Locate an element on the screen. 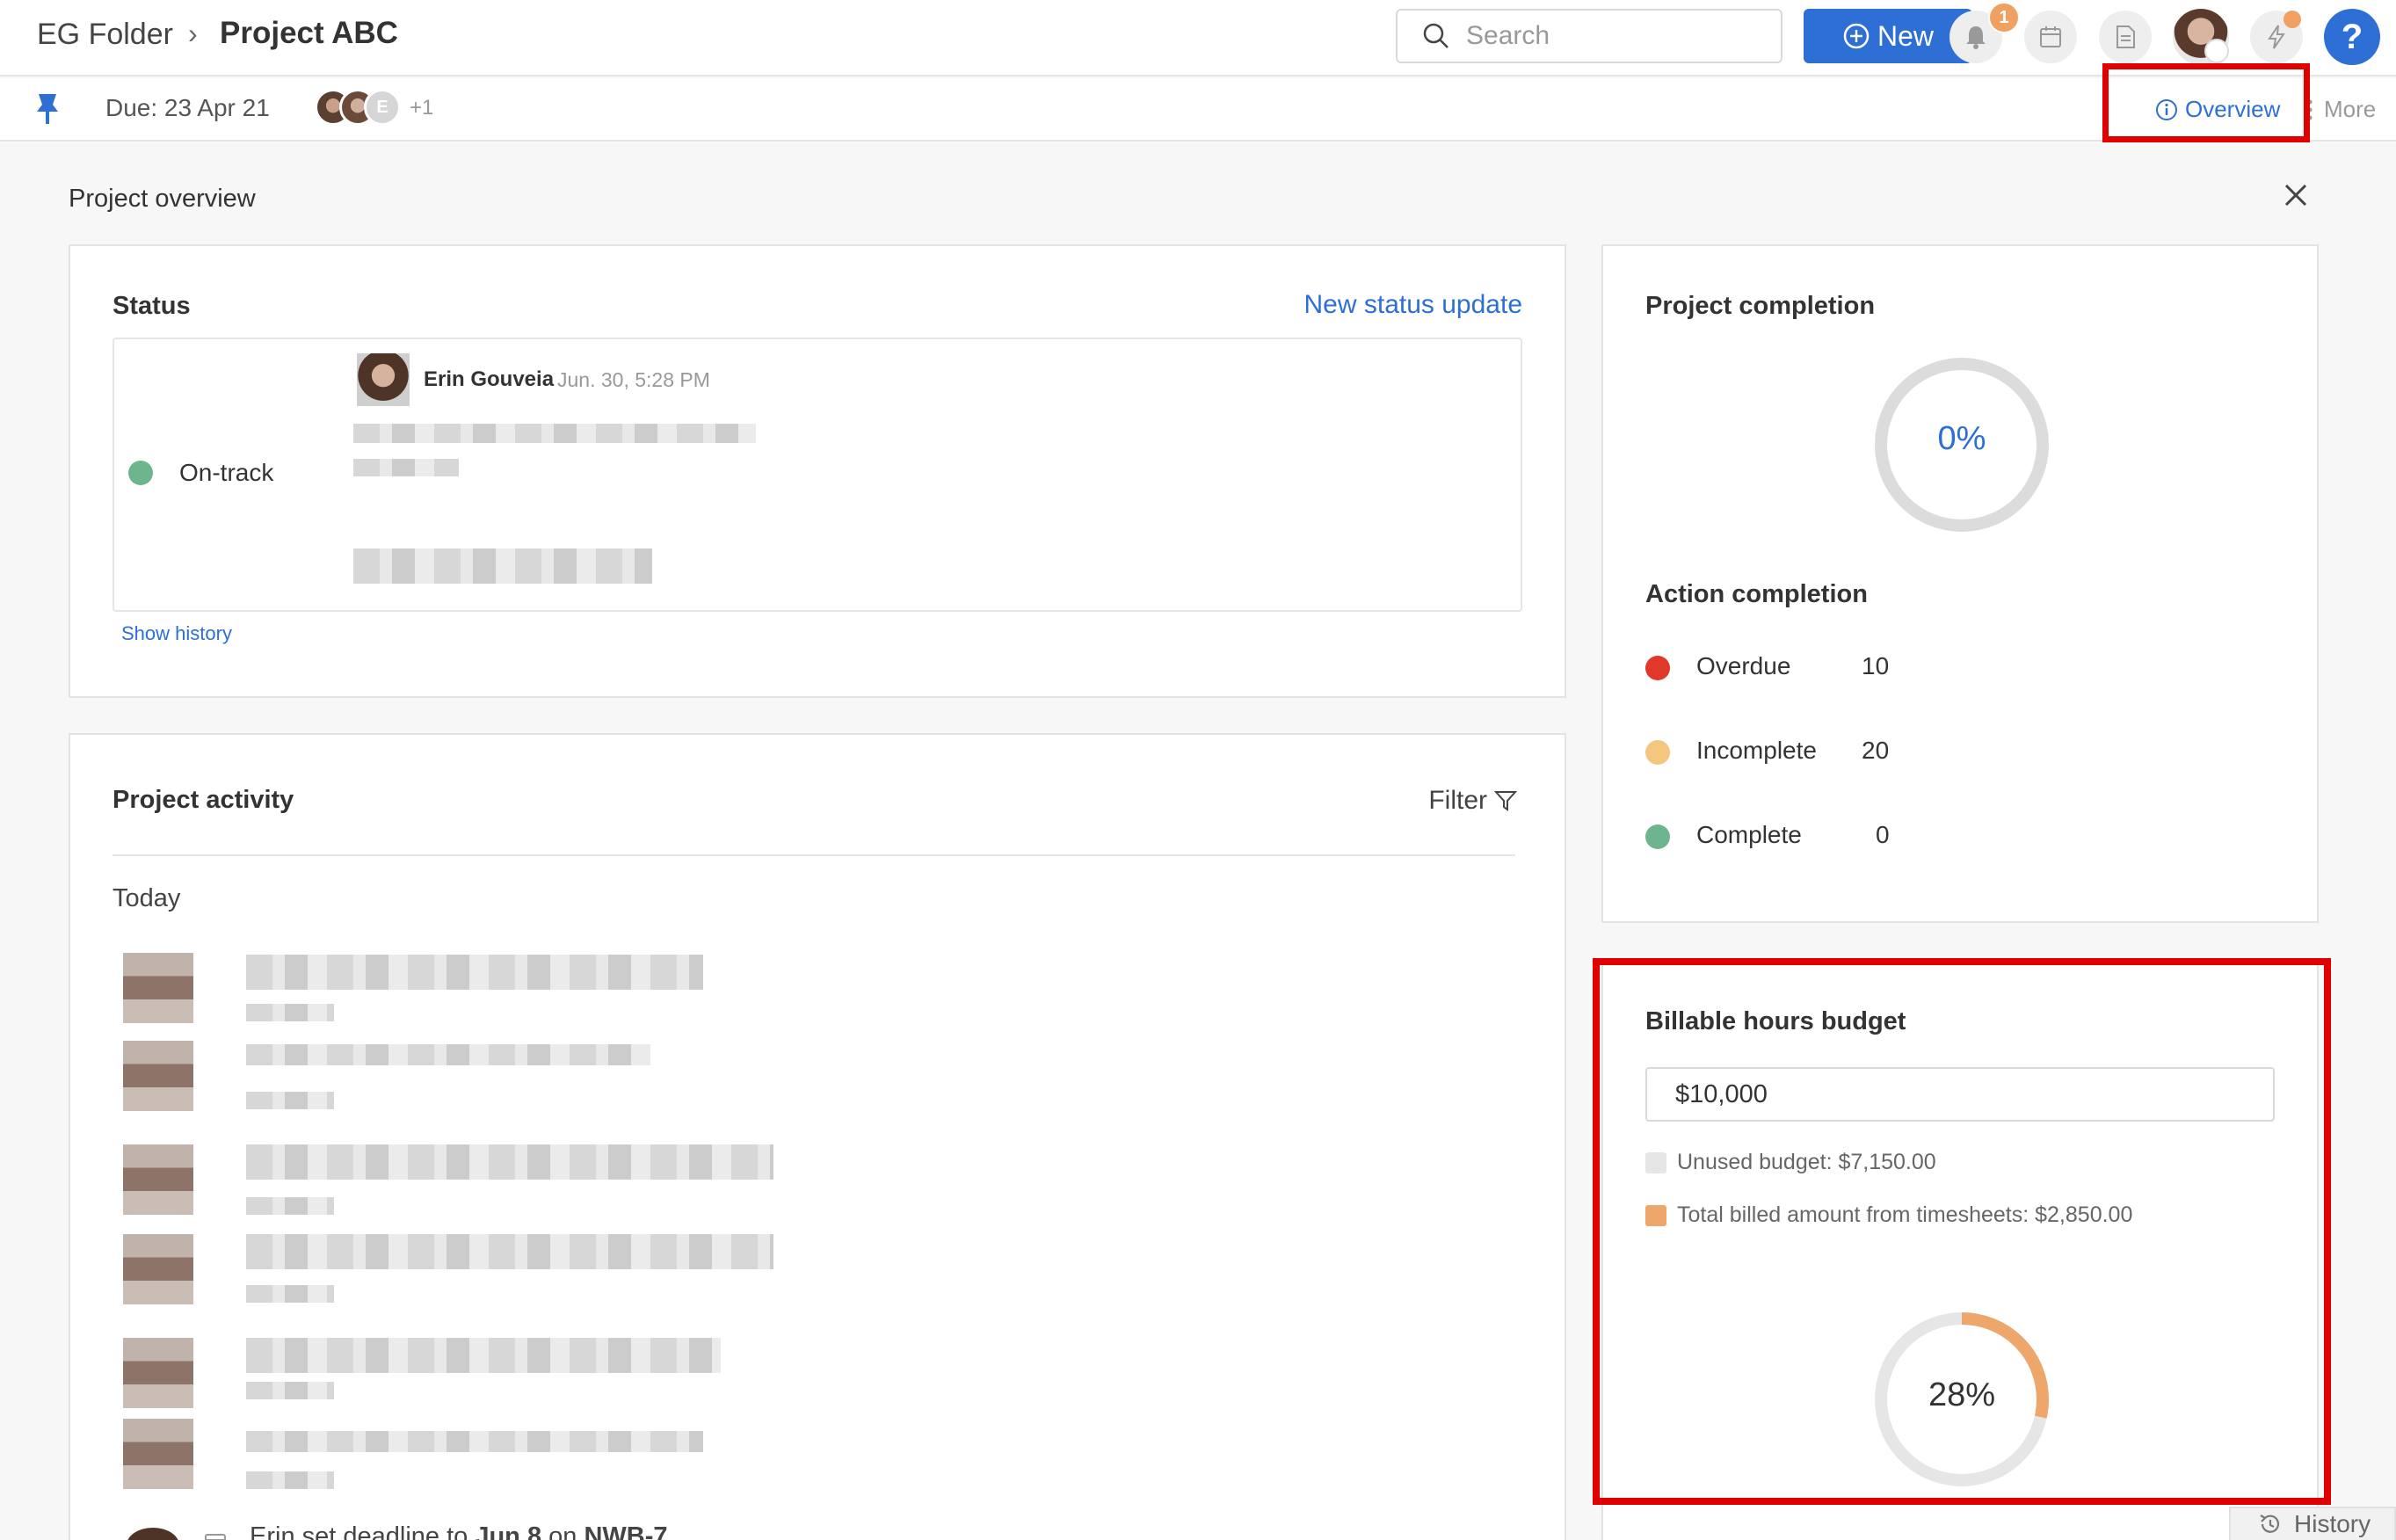 The image size is (2396, 1540). activity-entry-prefix: Erin set deadline to is located at coordinates (363, 1531).